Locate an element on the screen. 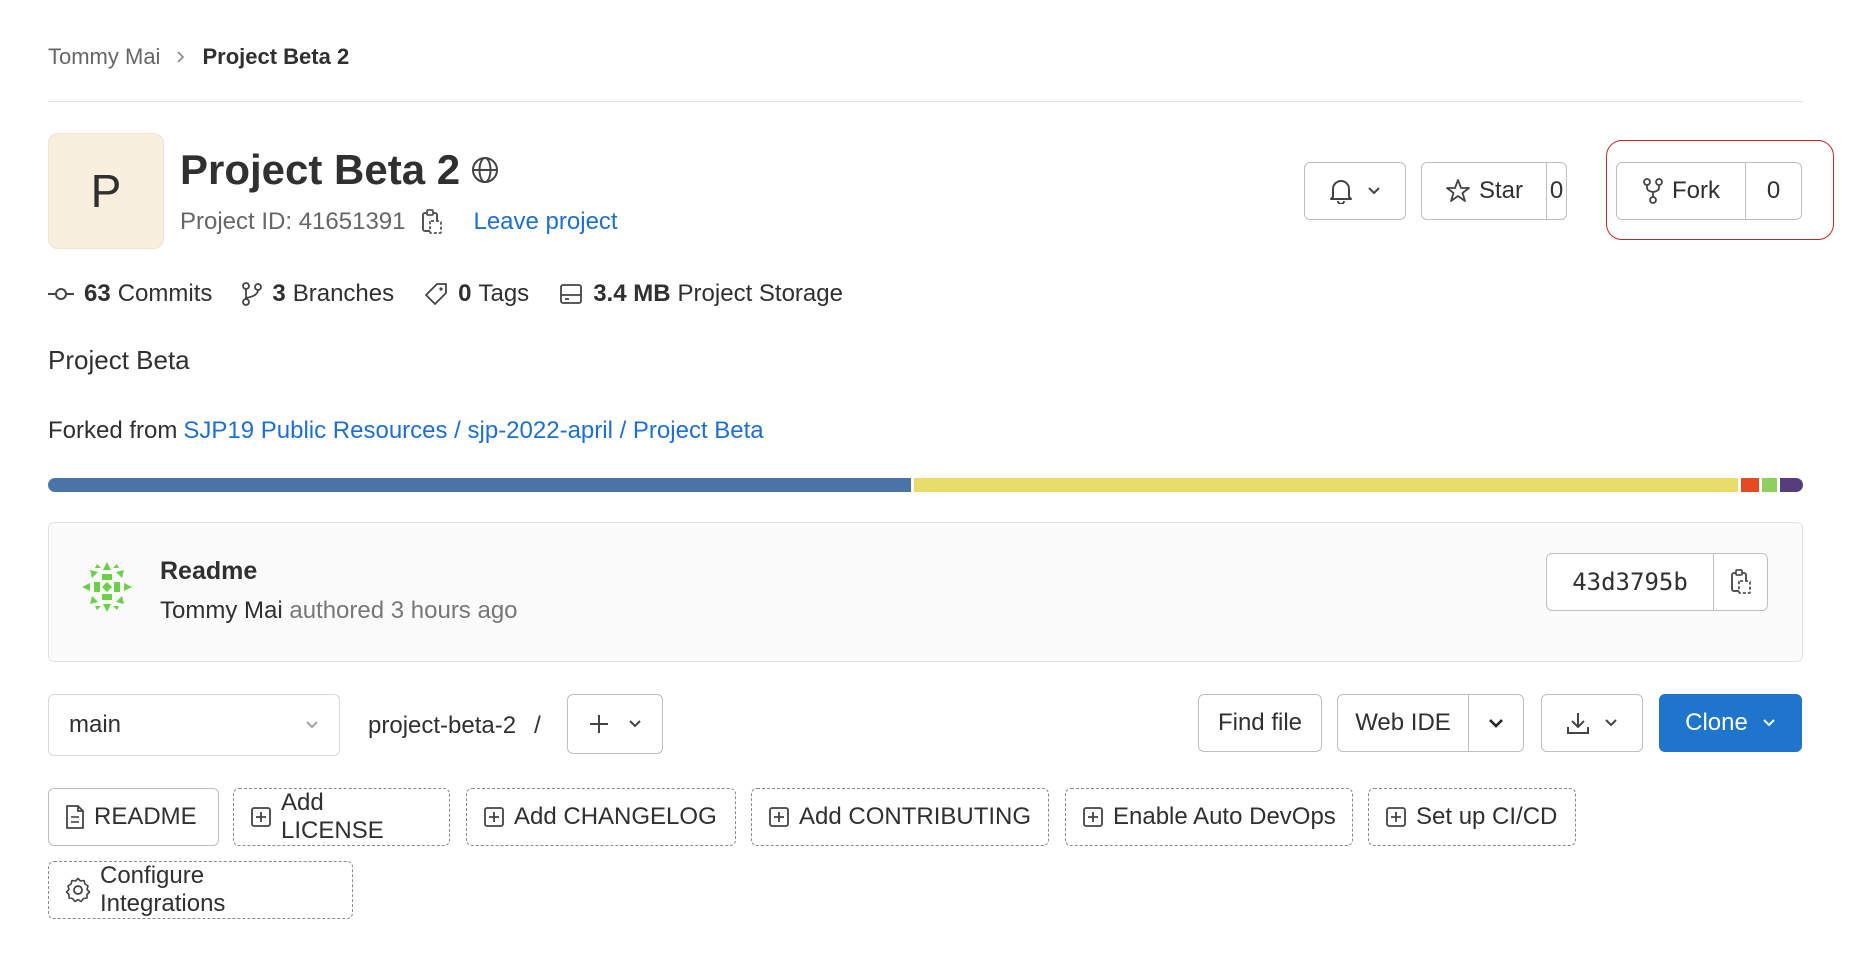 Image resolution: width=1856 pixels, height=976 pixels. project-title-row: Project Beta 2 is located at coordinates (340, 170).